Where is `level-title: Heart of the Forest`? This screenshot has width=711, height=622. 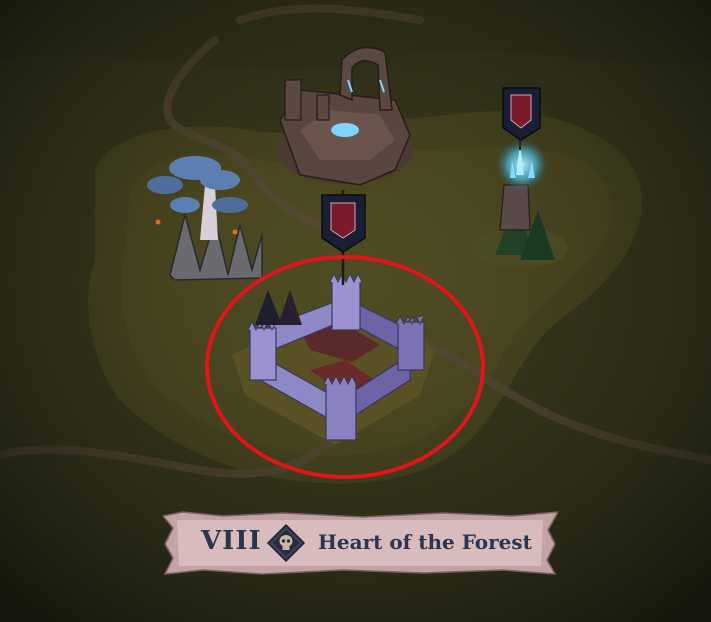 level-title: Heart of the Forest is located at coordinates (425, 542).